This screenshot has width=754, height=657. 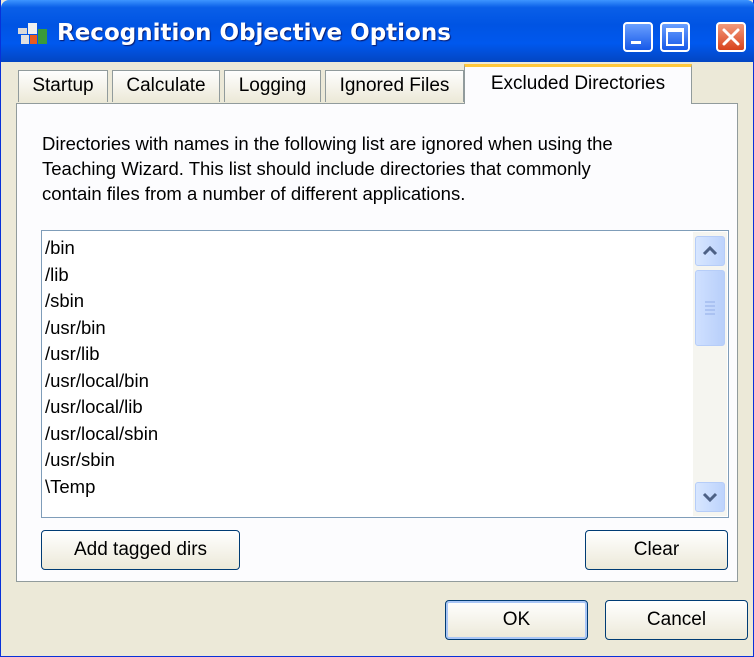 I want to click on tab-startup: Startup, so click(x=63, y=86).